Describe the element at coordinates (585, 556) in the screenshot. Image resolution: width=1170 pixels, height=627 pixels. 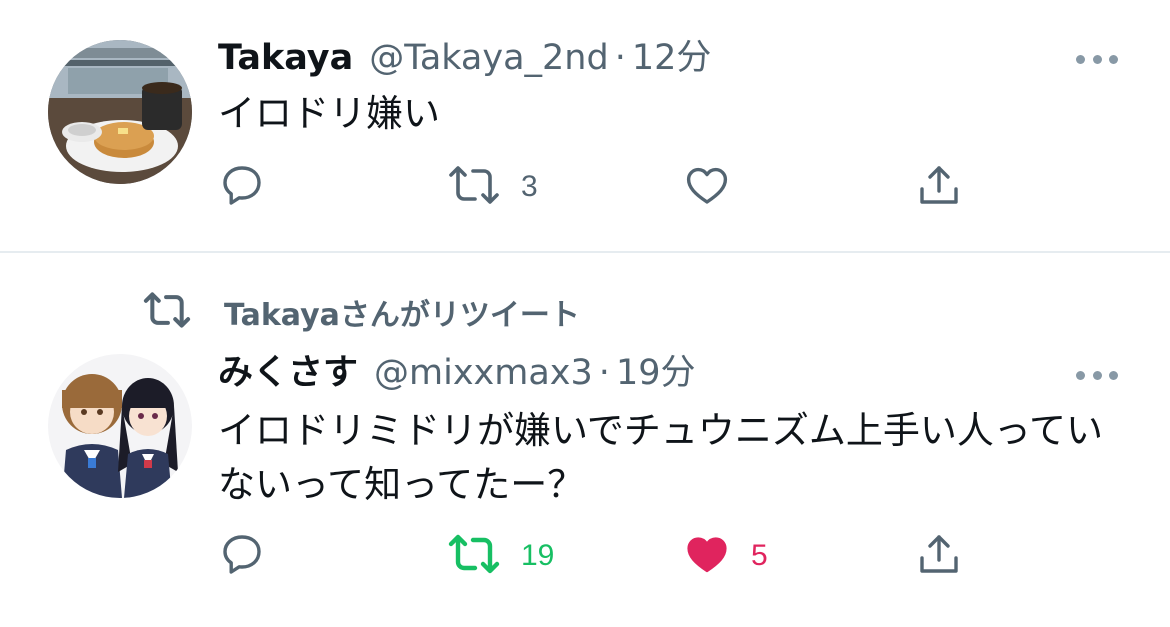
I see `action-bar: 19 5` at that location.